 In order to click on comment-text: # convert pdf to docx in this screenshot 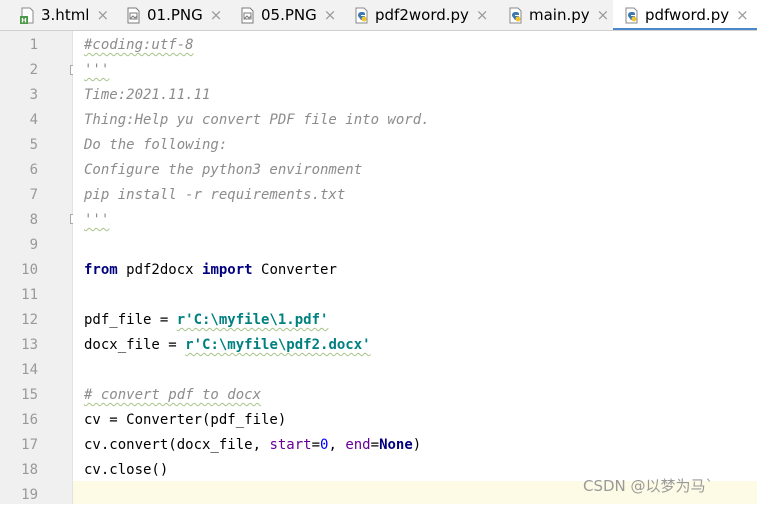, I will do `click(173, 395)`.